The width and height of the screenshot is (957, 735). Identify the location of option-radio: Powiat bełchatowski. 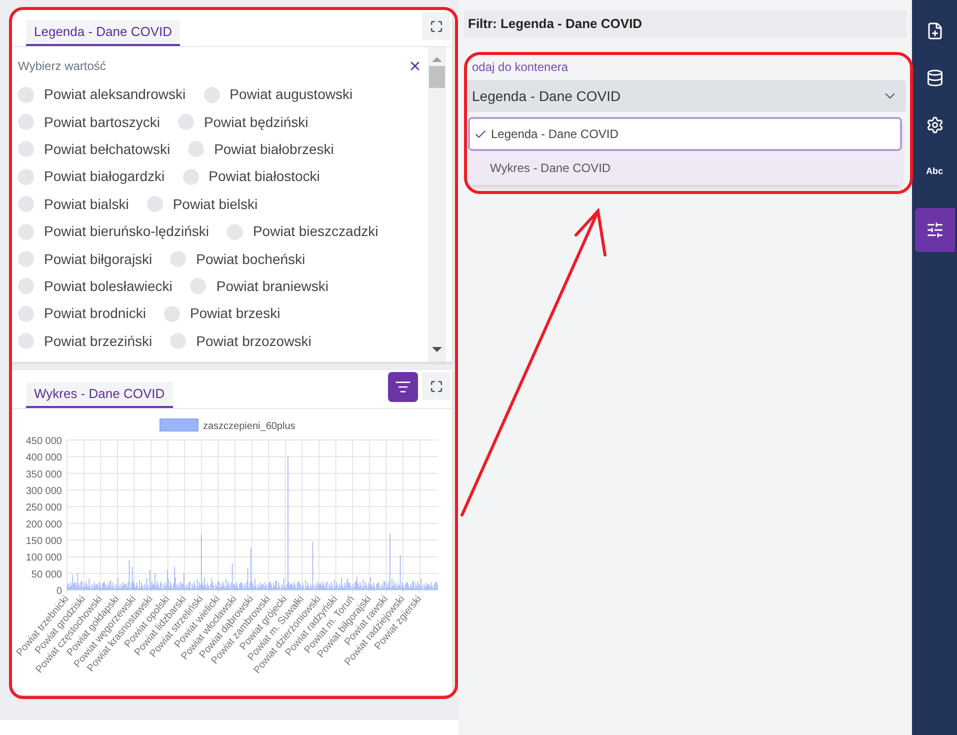
(94, 149).